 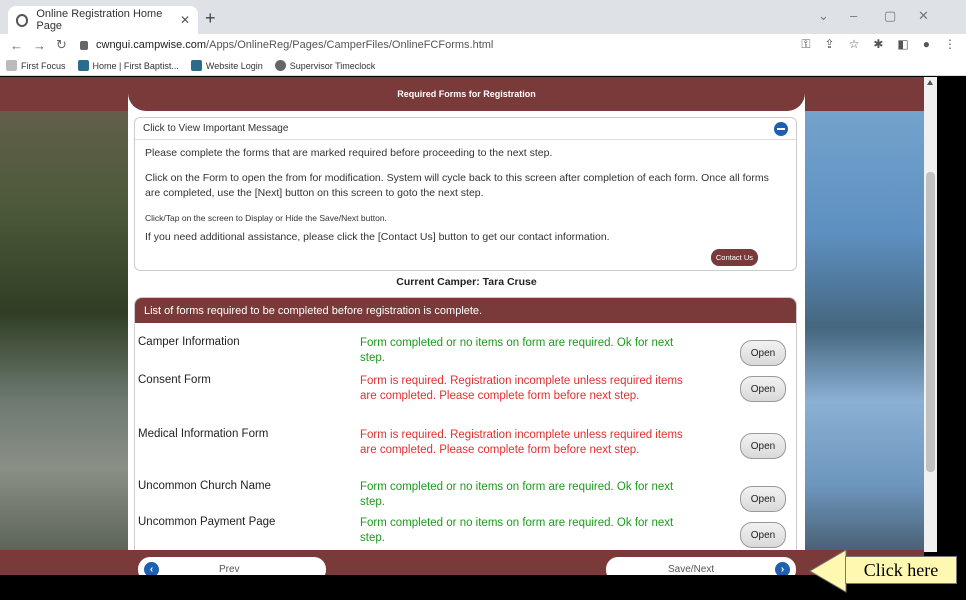 What do you see at coordinates (781, 129) in the screenshot?
I see `collapse-icon` at bounding box center [781, 129].